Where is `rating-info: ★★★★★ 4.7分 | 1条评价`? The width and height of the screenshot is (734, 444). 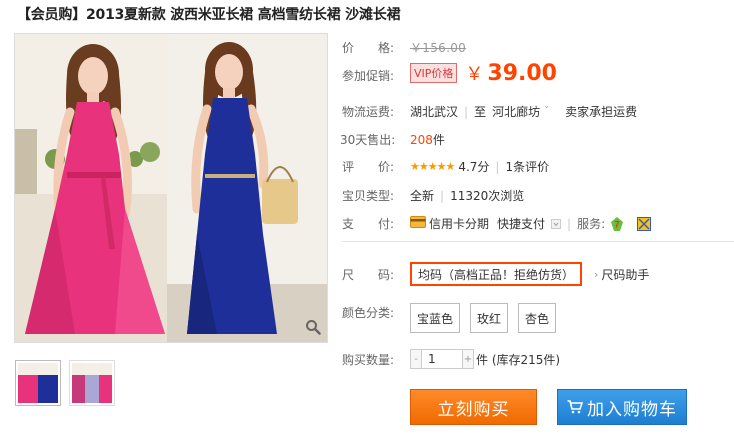 rating-info: ★★★★★ 4.7分 | 1条评价 is located at coordinates (479, 166).